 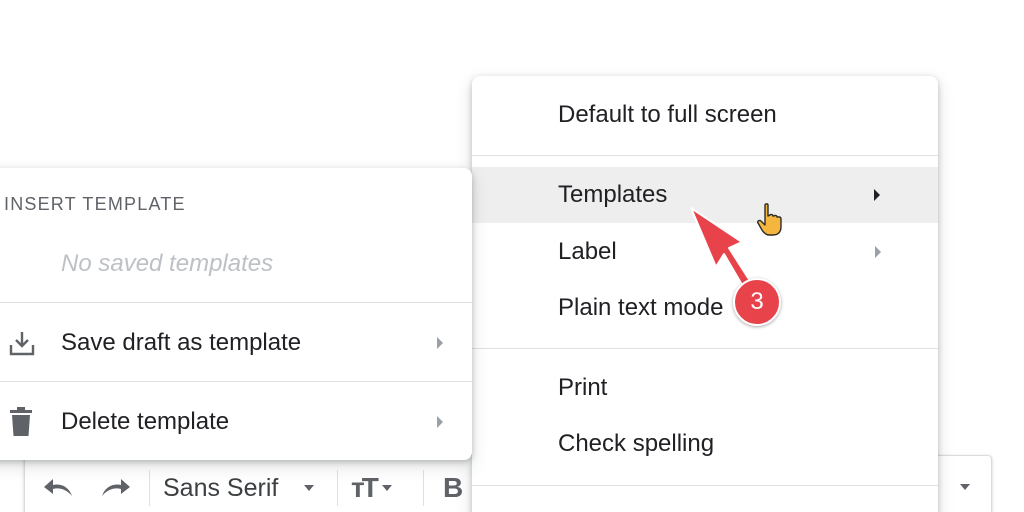 What do you see at coordinates (167, 263) in the screenshot?
I see `no-templates-message: No saved templates` at bounding box center [167, 263].